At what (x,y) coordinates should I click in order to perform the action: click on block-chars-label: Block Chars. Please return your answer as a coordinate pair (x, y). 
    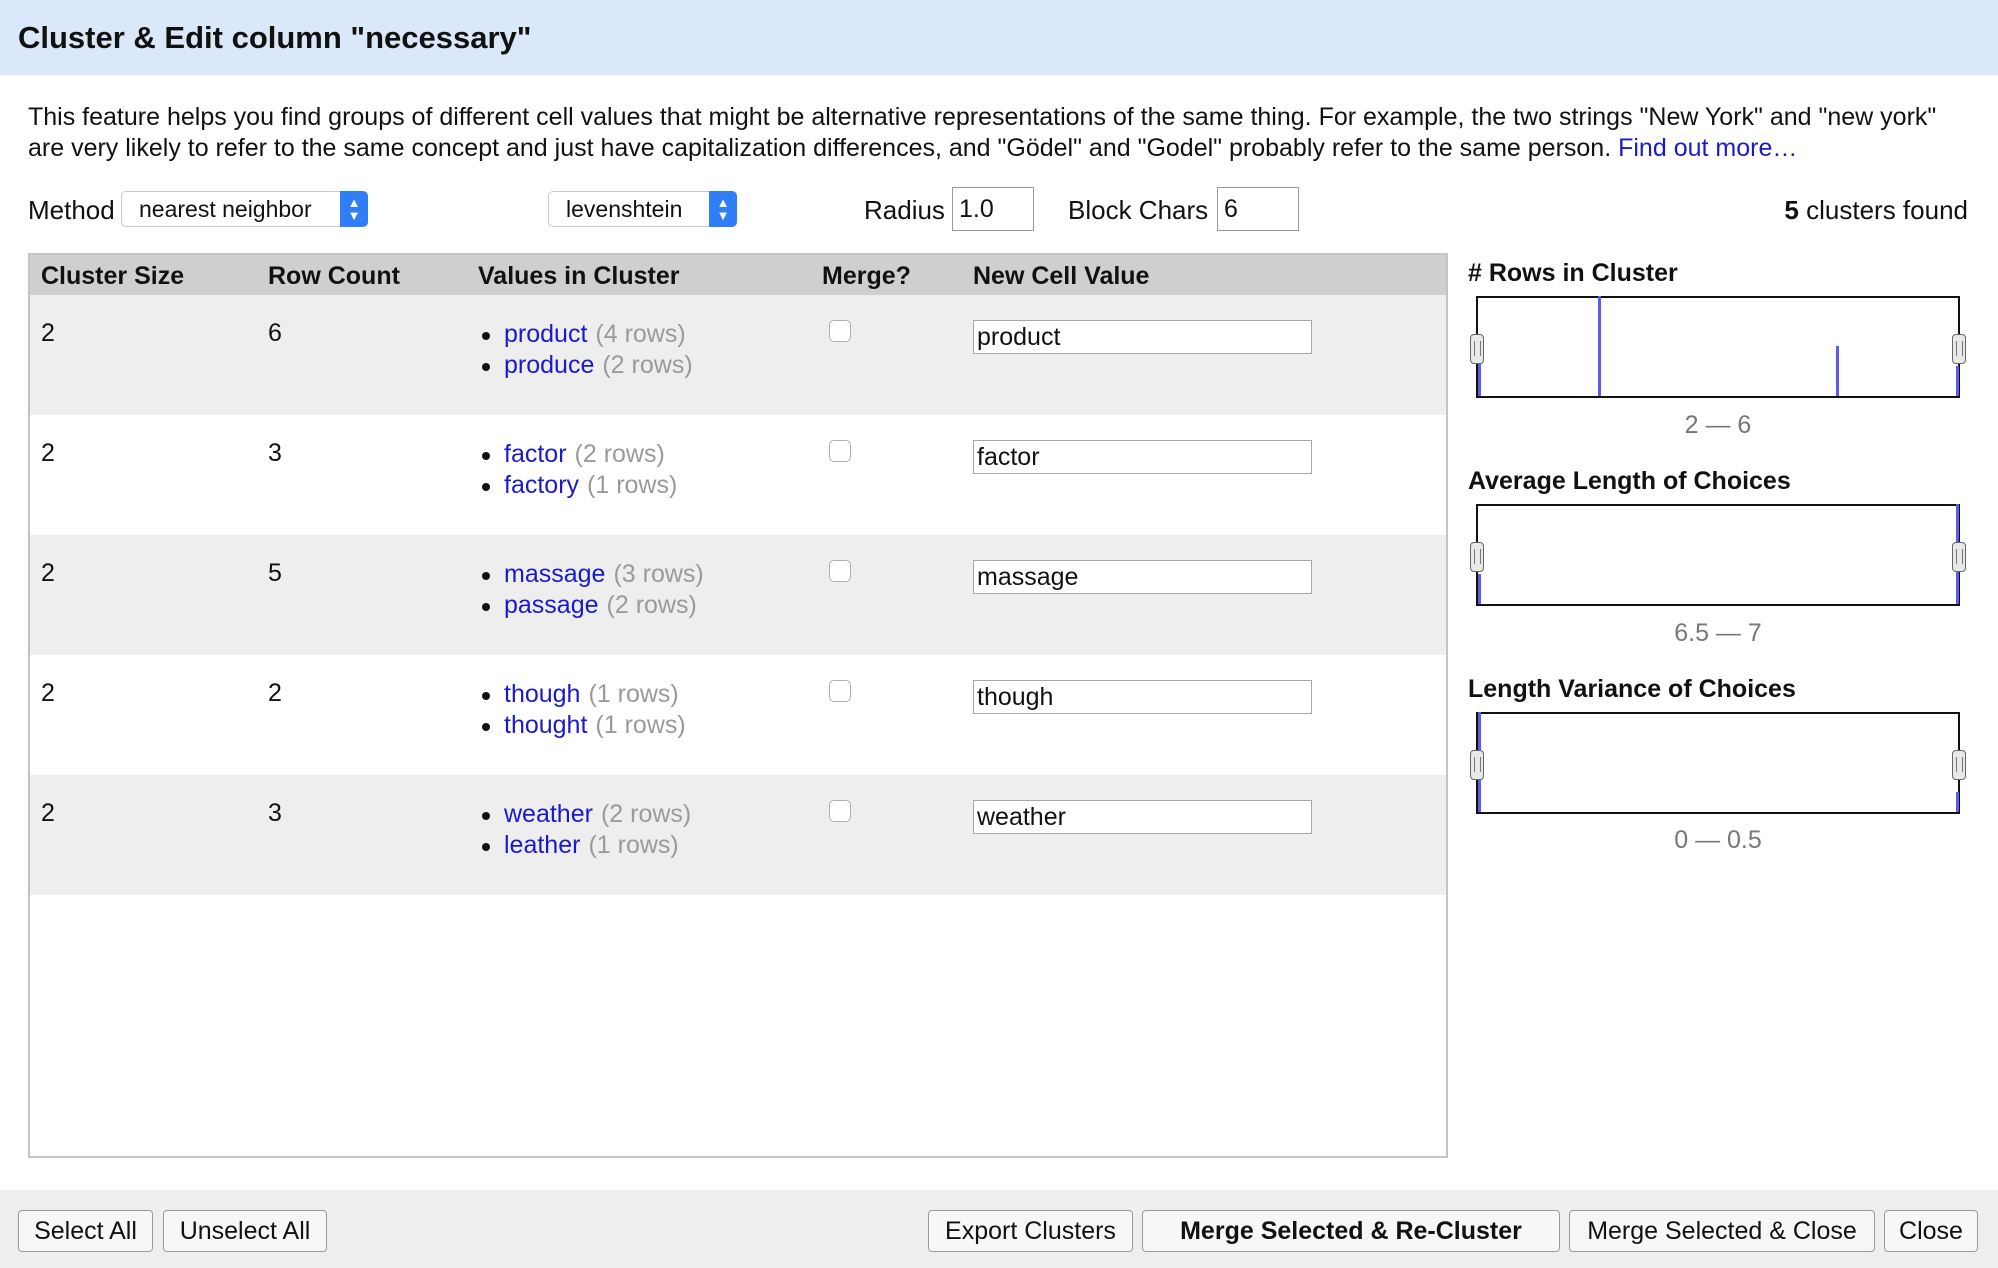
    Looking at the image, I should click on (1138, 210).